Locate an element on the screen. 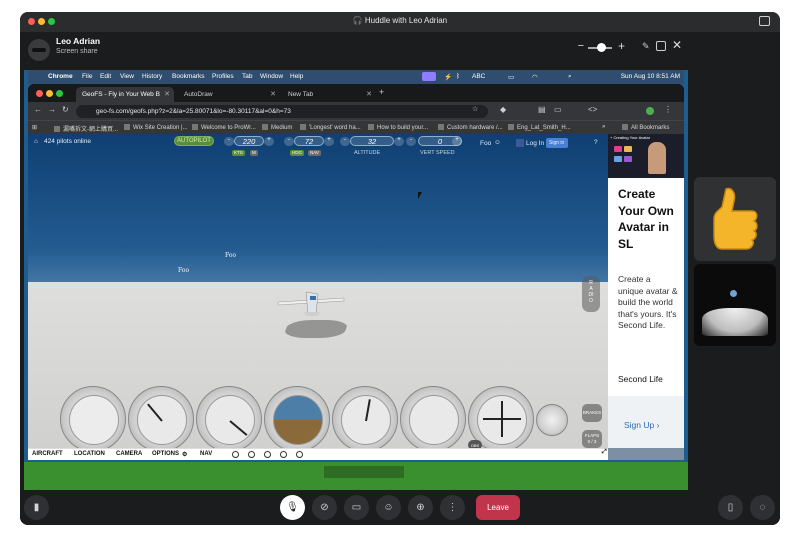 The width and height of the screenshot is (800, 553). vert-speed-minus-button: - is located at coordinates (411, 141).